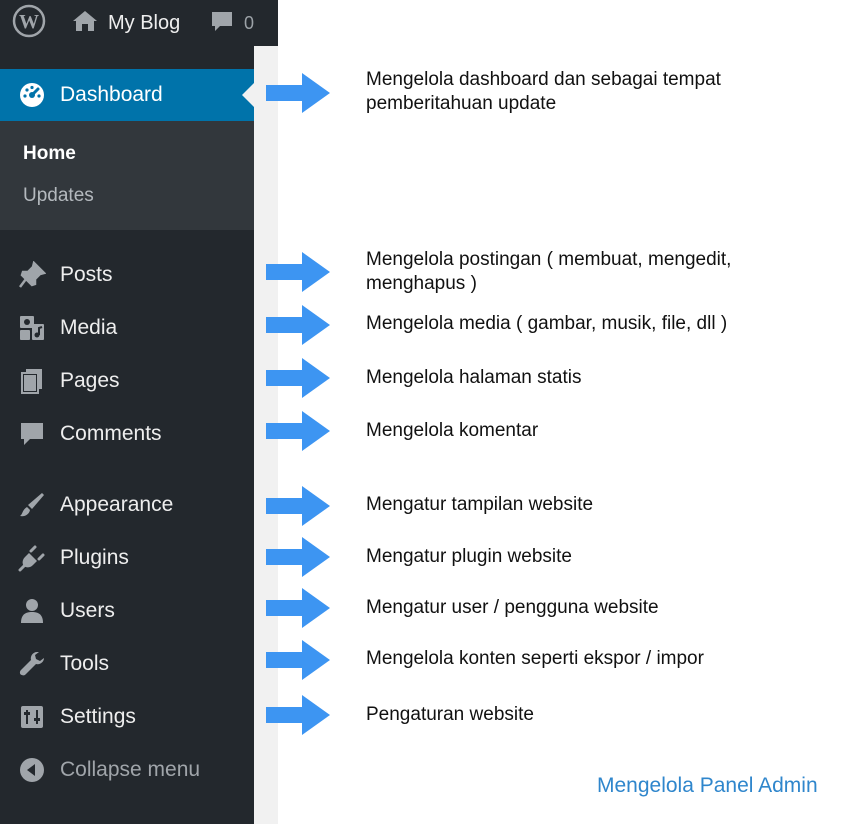 The height and width of the screenshot is (824, 845). Describe the element at coordinates (90, 380) in the screenshot. I see `menu-pages-label: Pages` at that location.